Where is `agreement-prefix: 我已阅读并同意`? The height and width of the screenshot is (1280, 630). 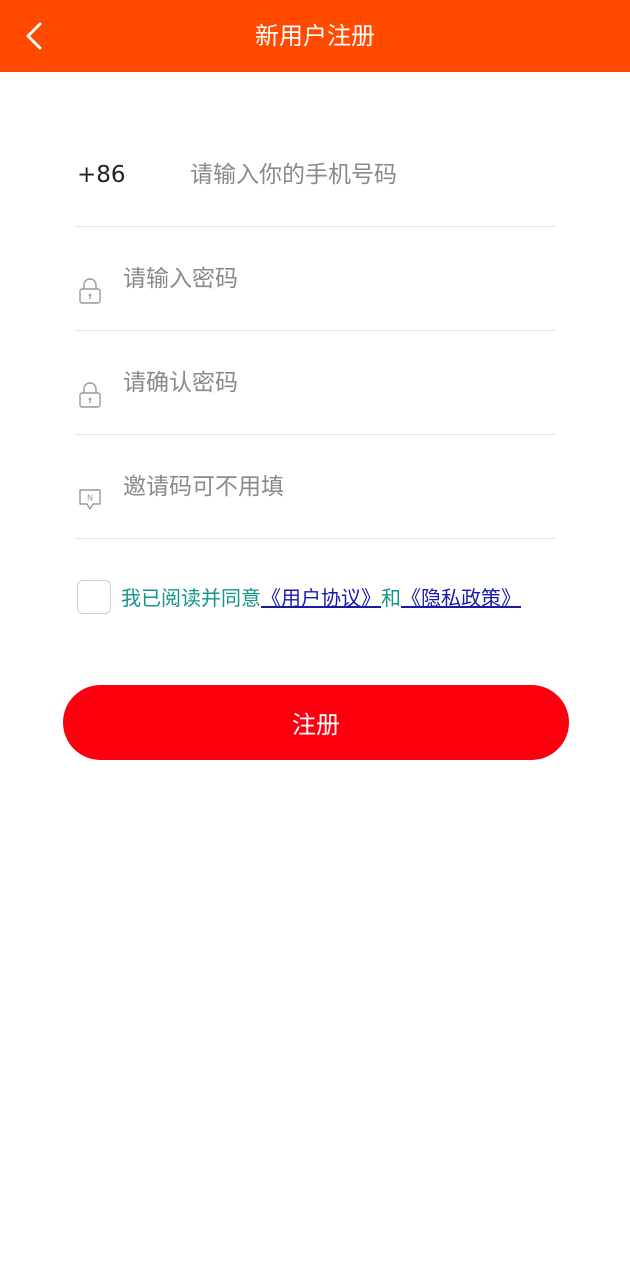 agreement-prefix: 我已阅读并同意 is located at coordinates (191, 598).